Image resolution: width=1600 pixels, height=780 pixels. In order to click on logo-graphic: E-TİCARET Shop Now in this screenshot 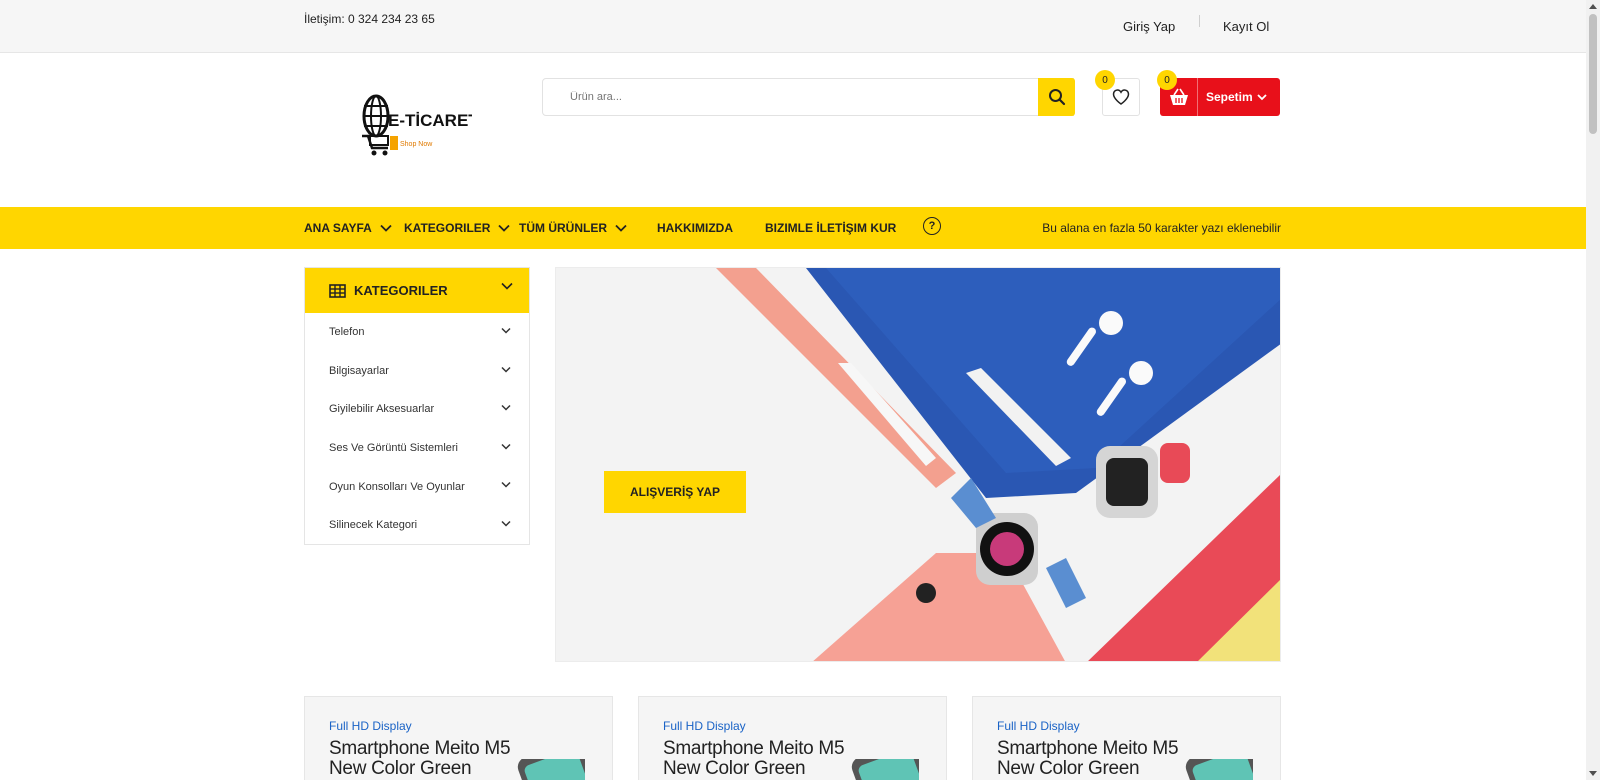, I will do `click(420, 125)`.